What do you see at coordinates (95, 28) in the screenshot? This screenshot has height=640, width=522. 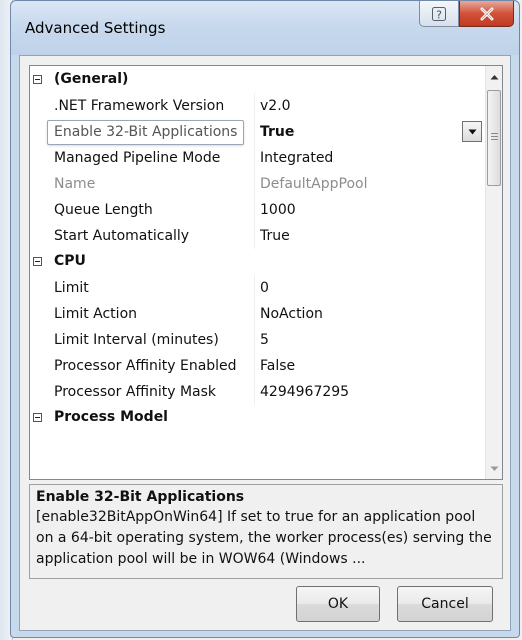 I see `dialog-title: Advanced Settings` at bounding box center [95, 28].